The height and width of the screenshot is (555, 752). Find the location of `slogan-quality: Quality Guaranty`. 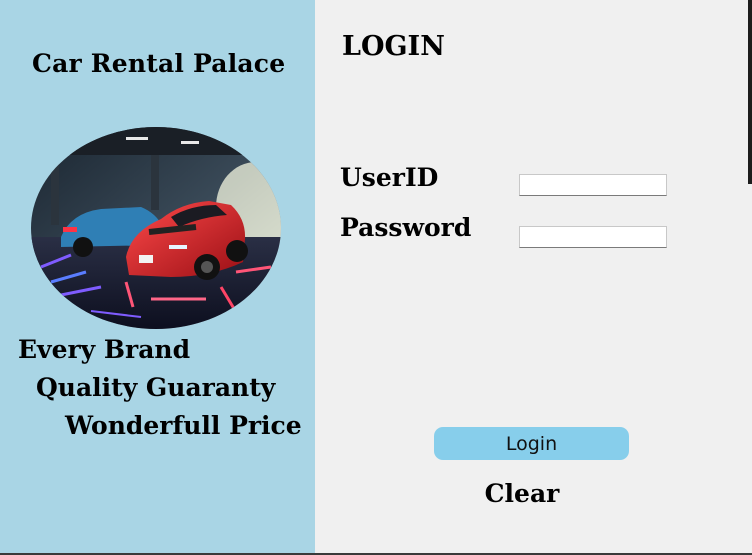

slogan-quality: Quality Guaranty is located at coordinates (156, 387).